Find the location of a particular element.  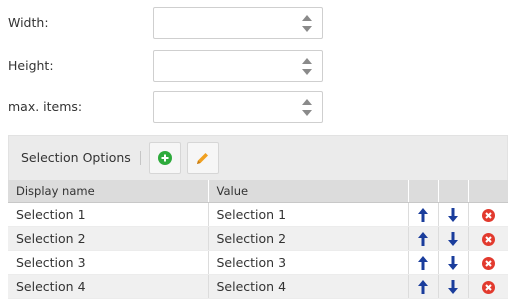

display-name-cell: Selection 1 is located at coordinates (108, 214).